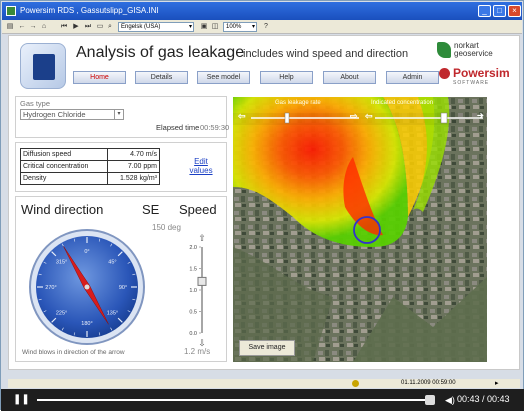 This screenshot has width=524, height=411. What do you see at coordinates (499, 11) in the screenshot?
I see `maximize-button: □` at bounding box center [499, 11].